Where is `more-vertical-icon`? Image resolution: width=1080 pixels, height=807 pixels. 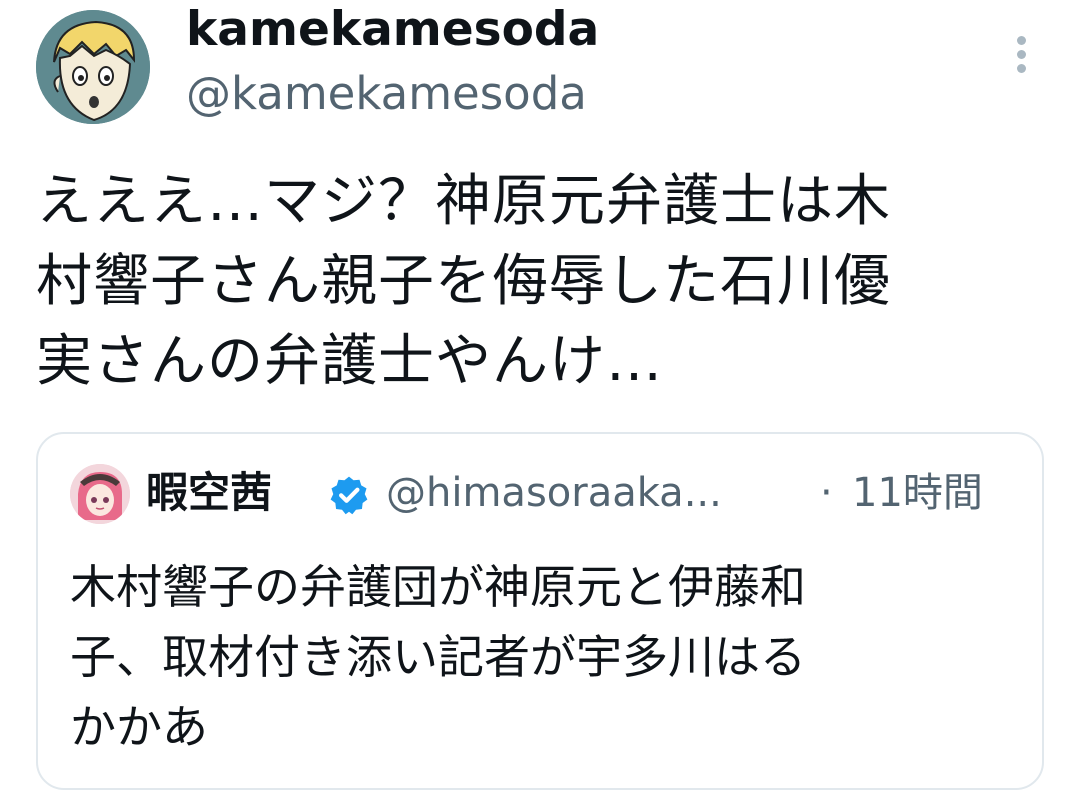 more-vertical-icon is located at coordinates (1021, 40).